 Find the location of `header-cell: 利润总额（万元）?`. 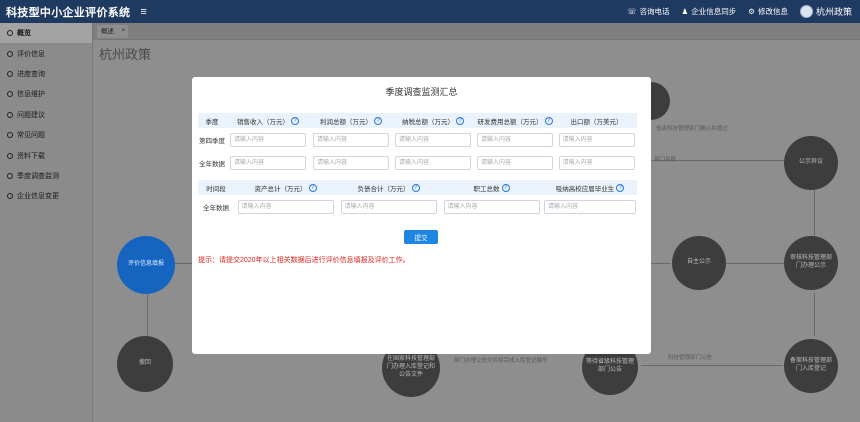

header-cell: 利润总额（万元）? is located at coordinates (351, 121).